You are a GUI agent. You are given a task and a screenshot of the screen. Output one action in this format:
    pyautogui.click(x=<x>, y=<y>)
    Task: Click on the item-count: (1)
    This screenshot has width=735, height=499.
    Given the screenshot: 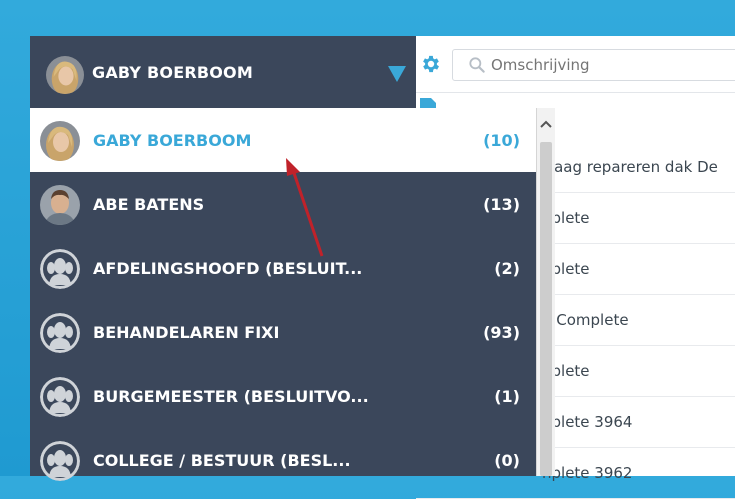 What is the action you would take?
    pyautogui.click(x=507, y=396)
    